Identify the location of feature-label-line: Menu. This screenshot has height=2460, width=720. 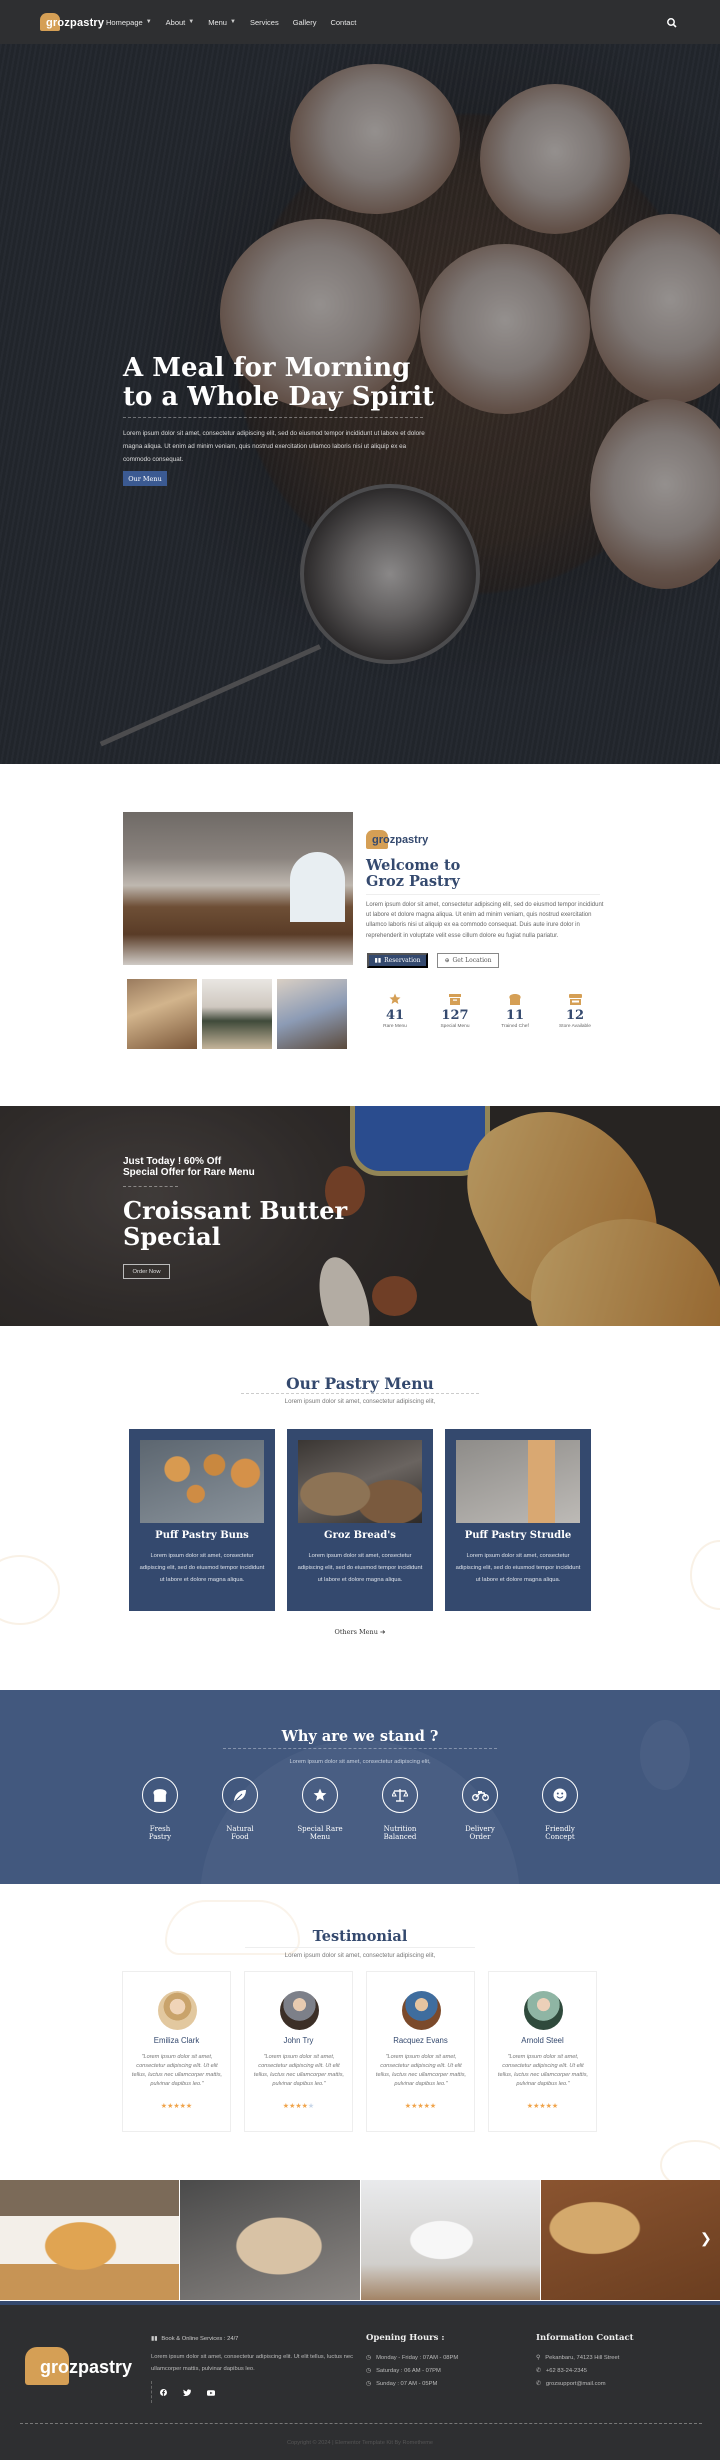
(320, 1837).